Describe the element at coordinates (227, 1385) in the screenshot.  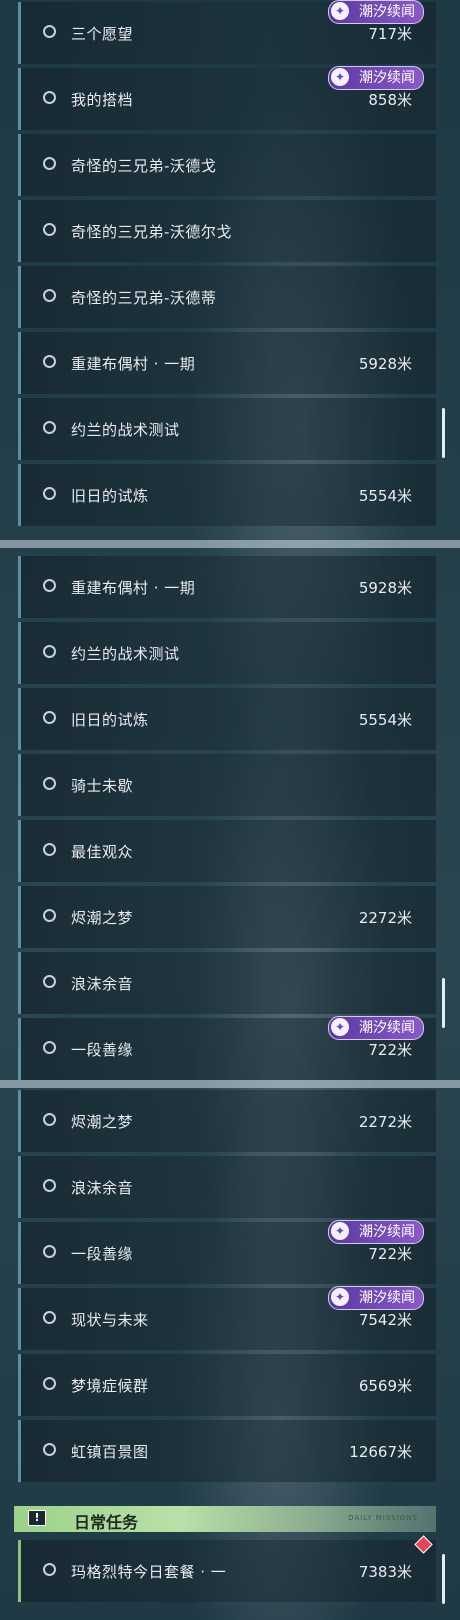
I see `quest-row: 梦境症候群 6569米` at that location.